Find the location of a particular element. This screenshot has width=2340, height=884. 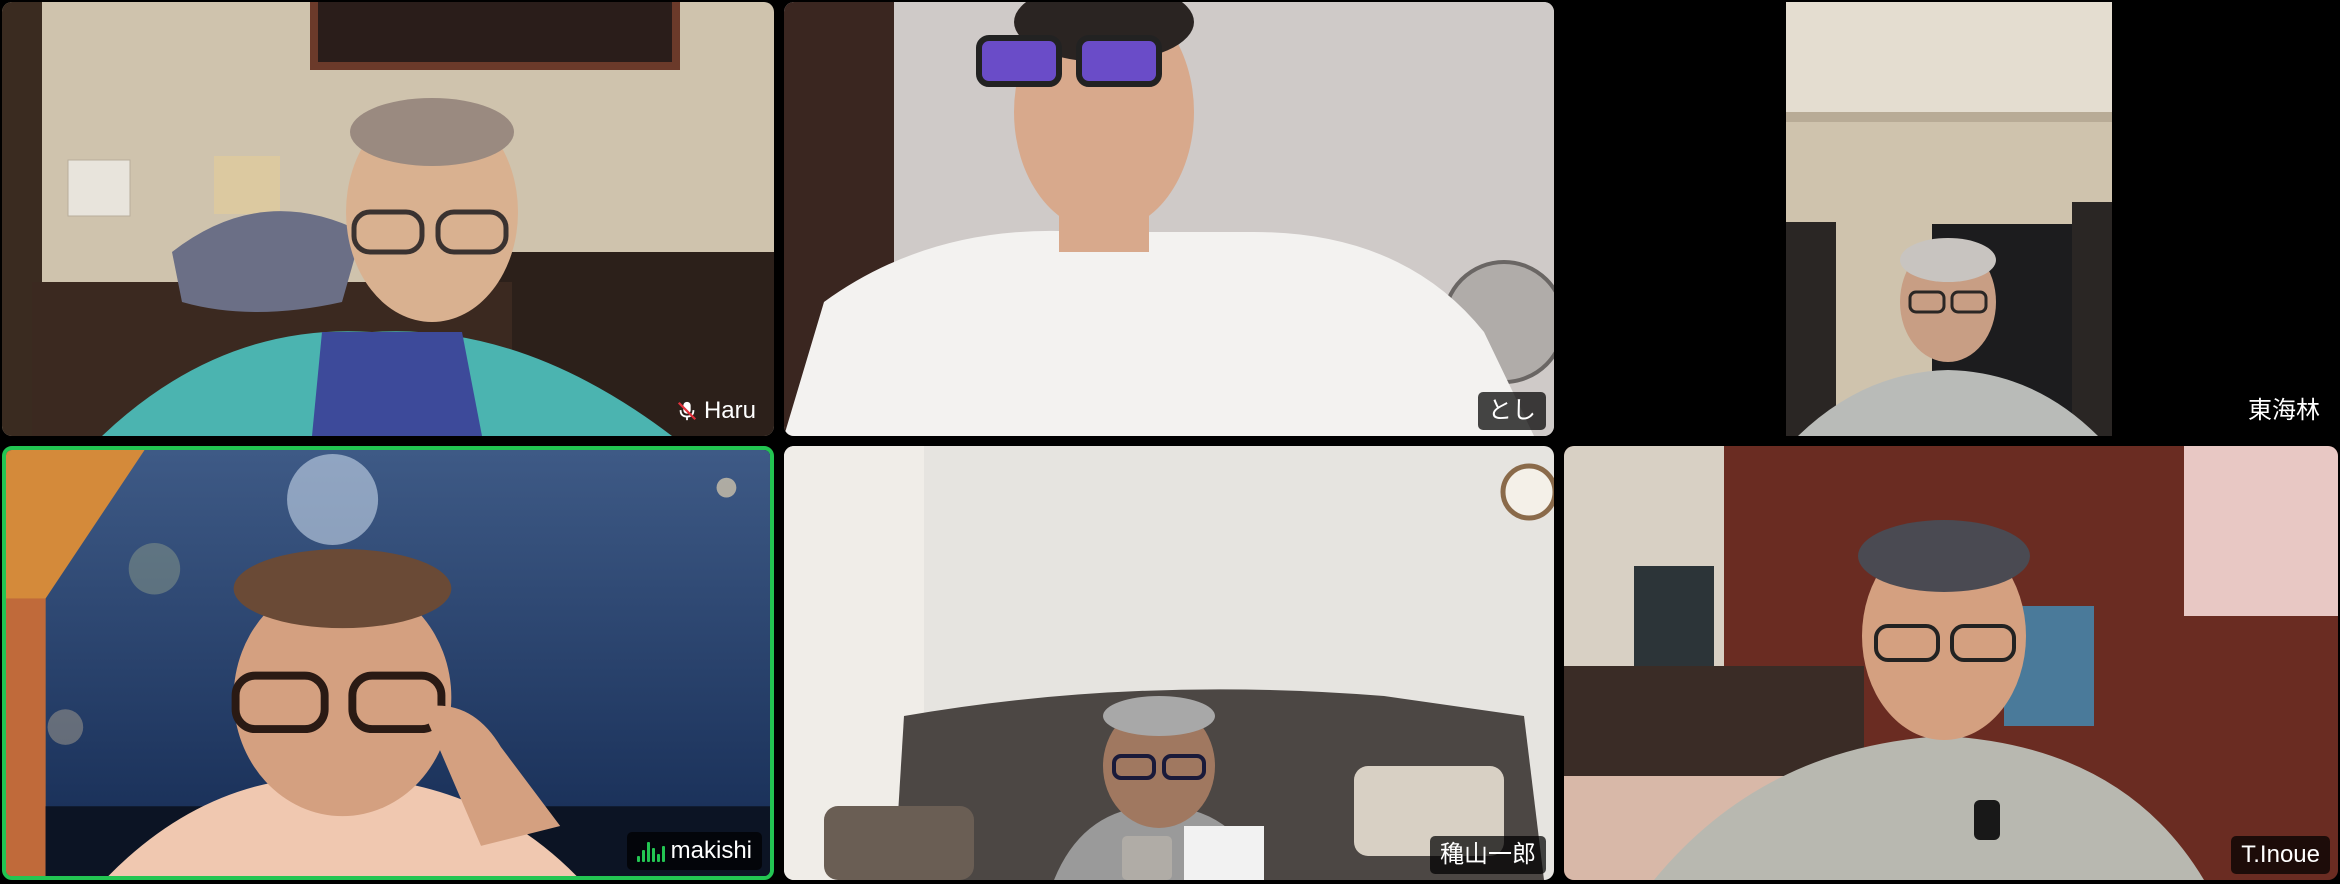

participant-name-tag: とし is located at coordinates (1512, 411).